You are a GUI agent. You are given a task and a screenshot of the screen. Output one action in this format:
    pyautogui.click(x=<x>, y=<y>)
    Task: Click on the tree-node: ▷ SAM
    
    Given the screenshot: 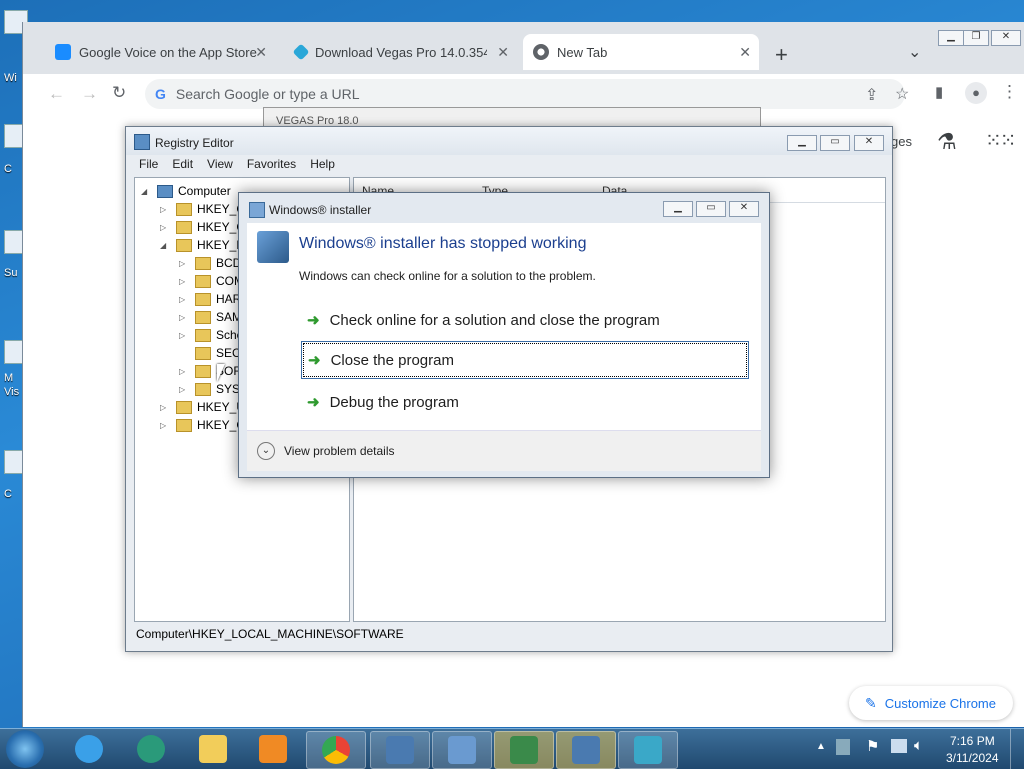 What is the action you would take?
    pyautogui.click(x=210, y=317)
    